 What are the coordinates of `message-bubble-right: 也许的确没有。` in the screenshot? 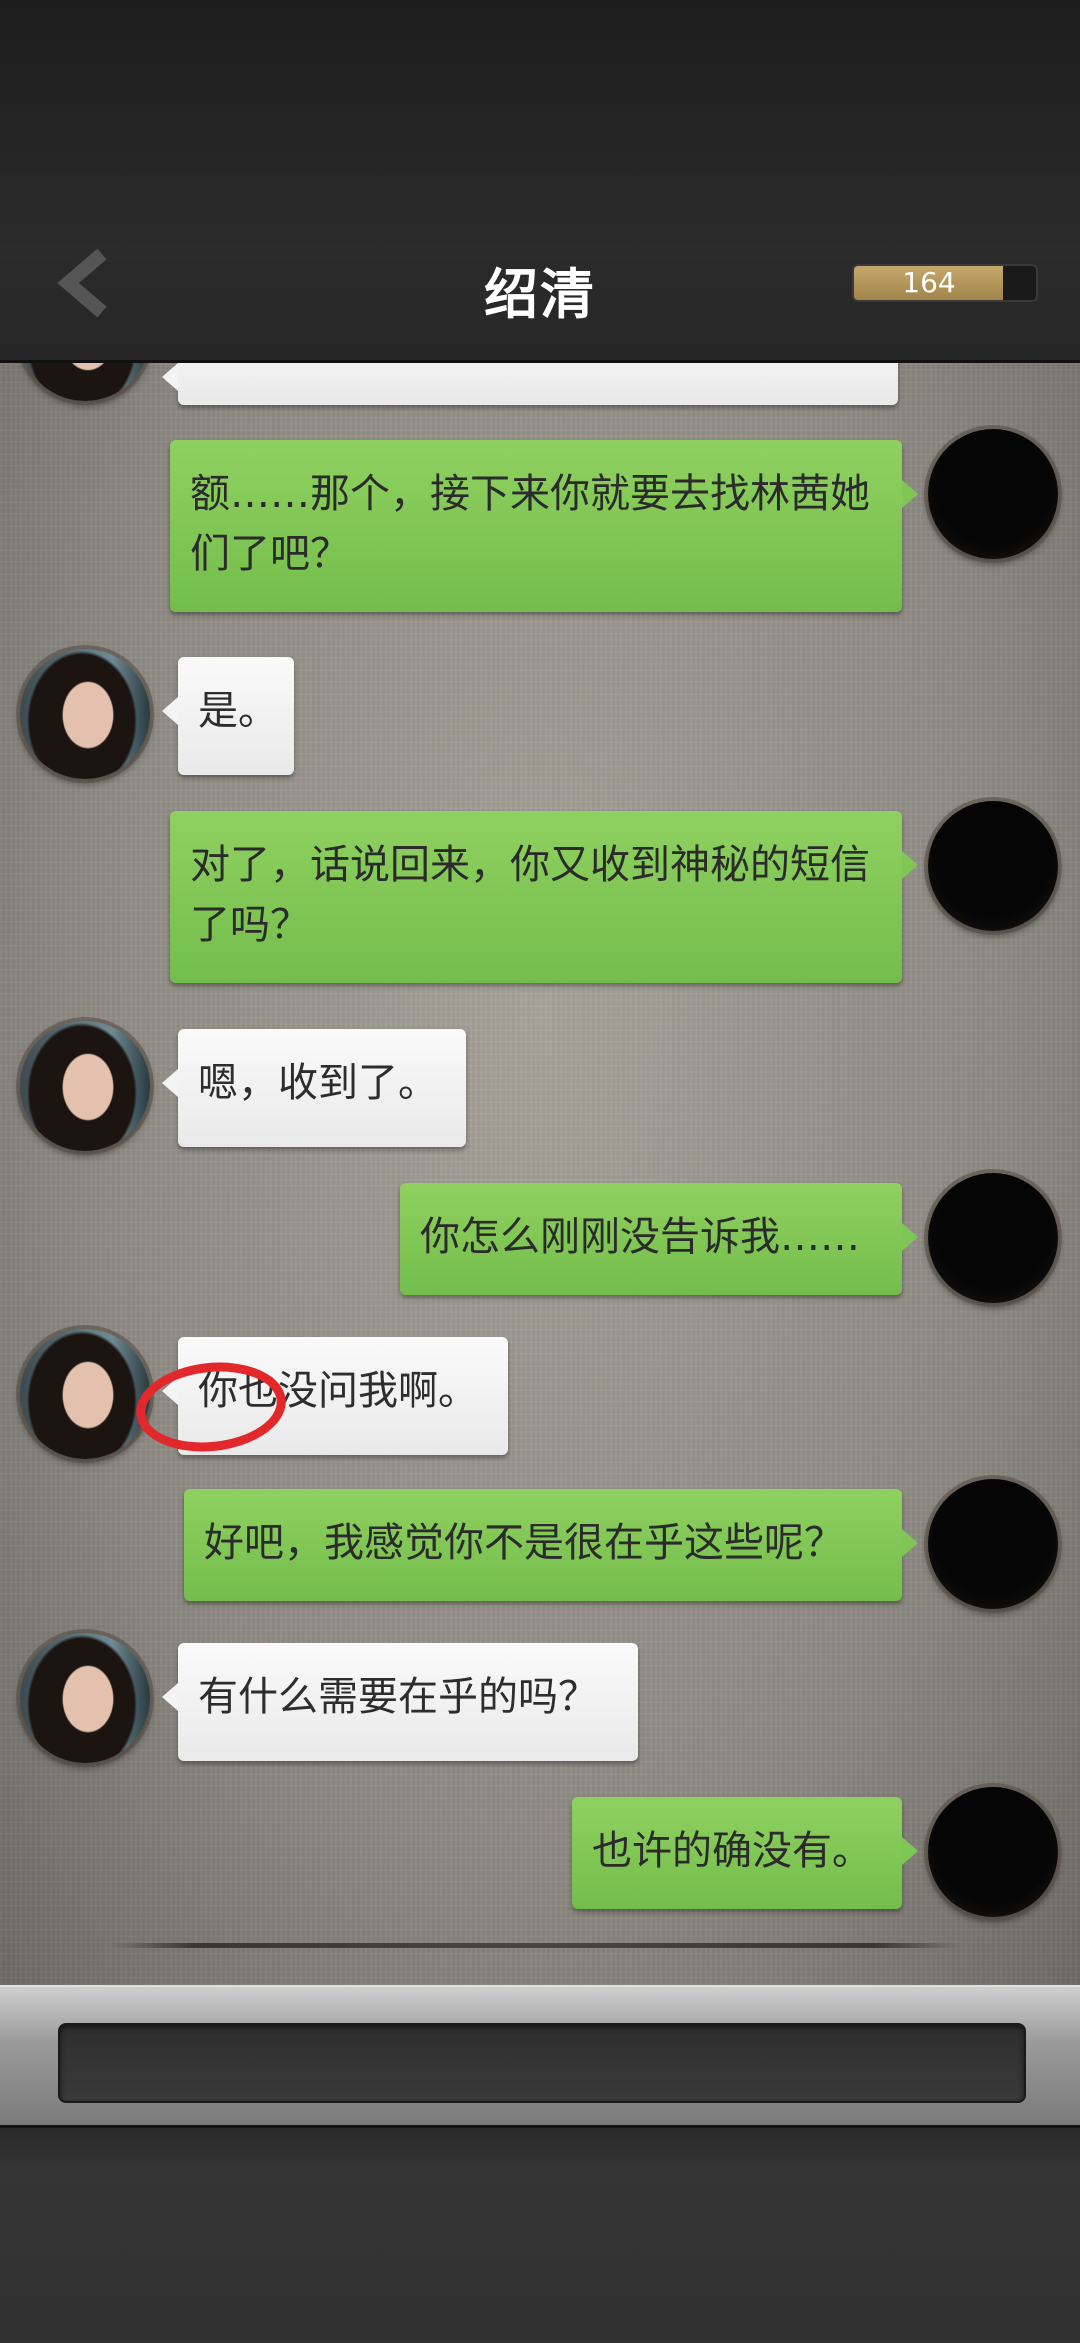 It's located at (745, 1853).